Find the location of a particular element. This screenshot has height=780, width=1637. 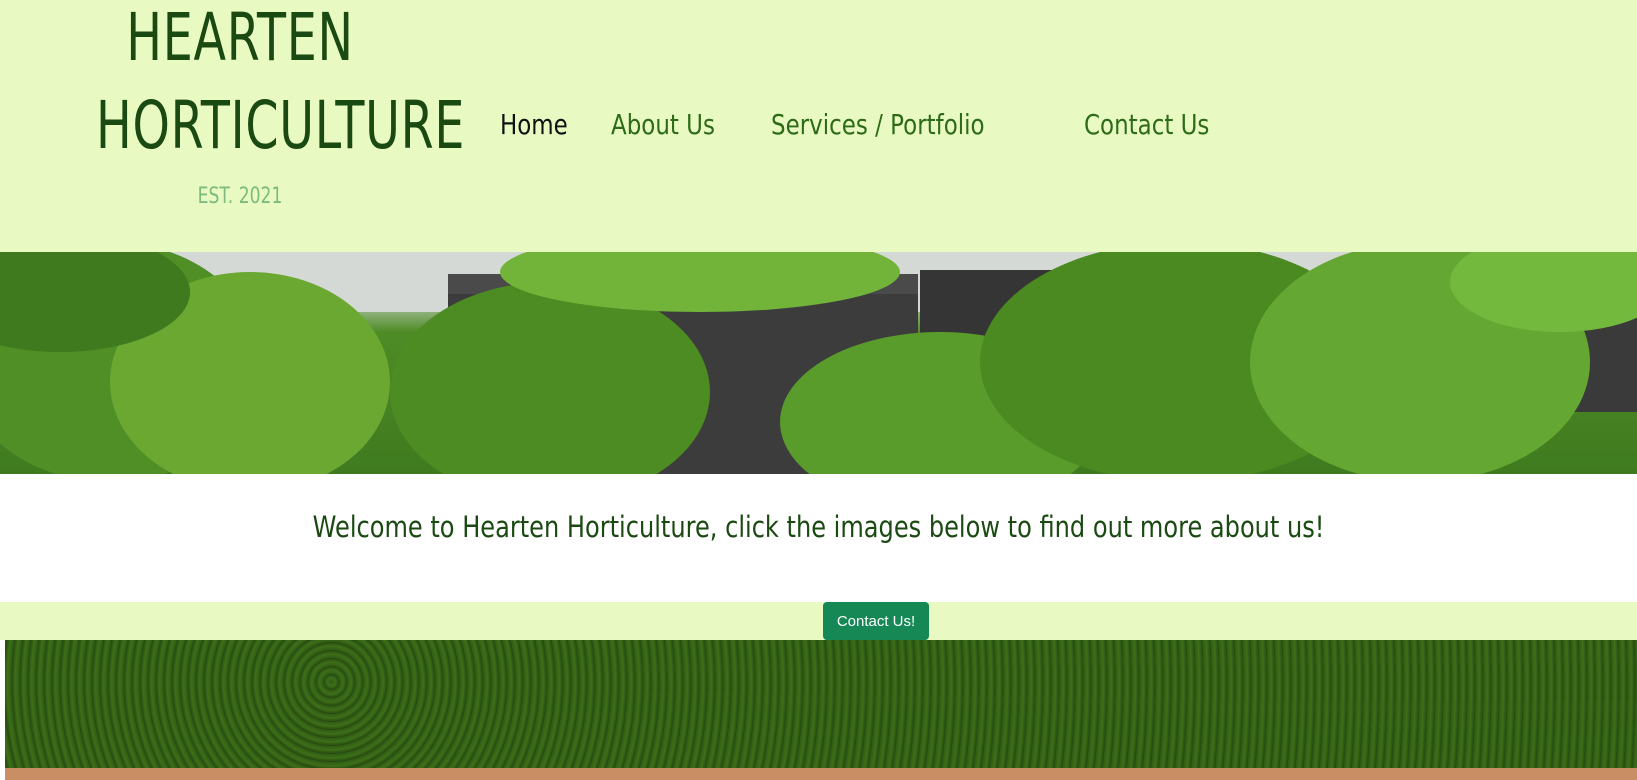

logo-line-1: HEARTEN is located at coordinates (240, 38).